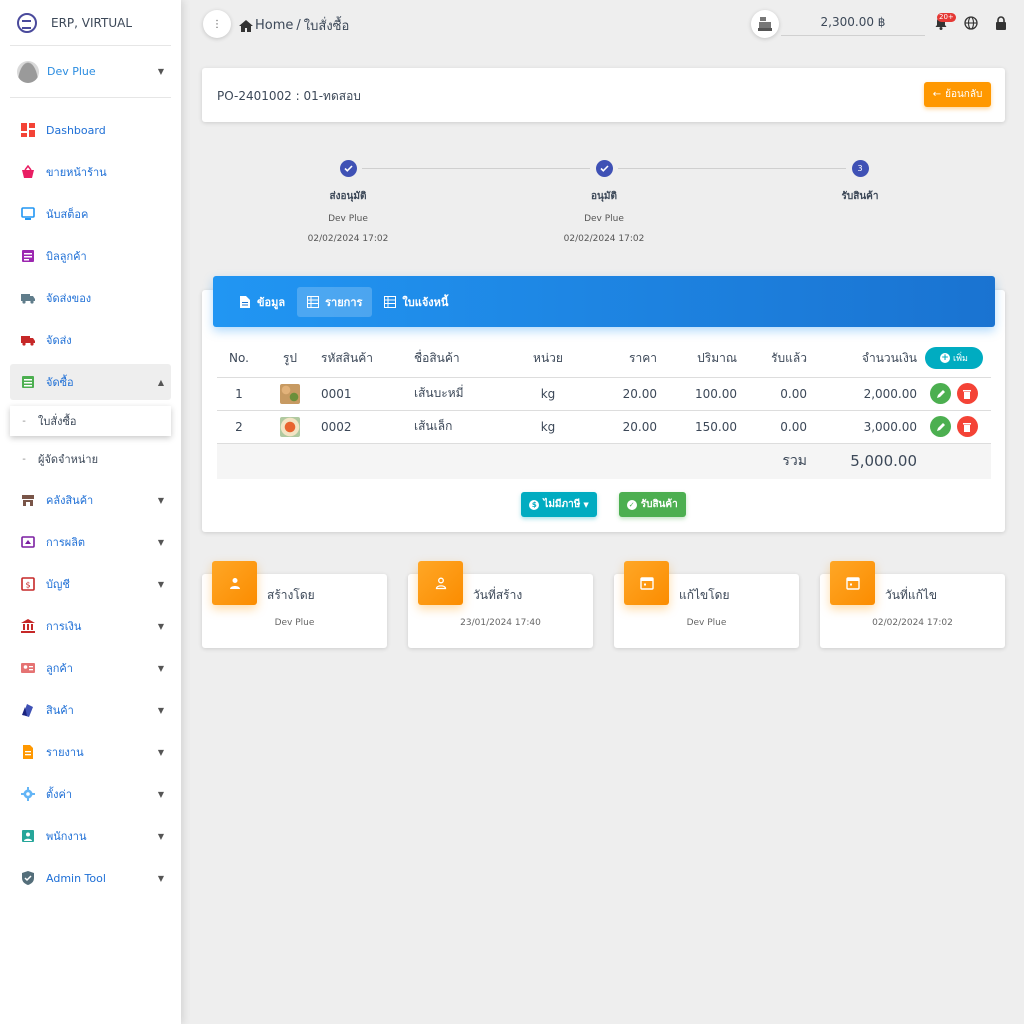 This screenshot has width=1024, height=1024. I want to click on user-menu: Dev Plue ▼, so click(90, 72).